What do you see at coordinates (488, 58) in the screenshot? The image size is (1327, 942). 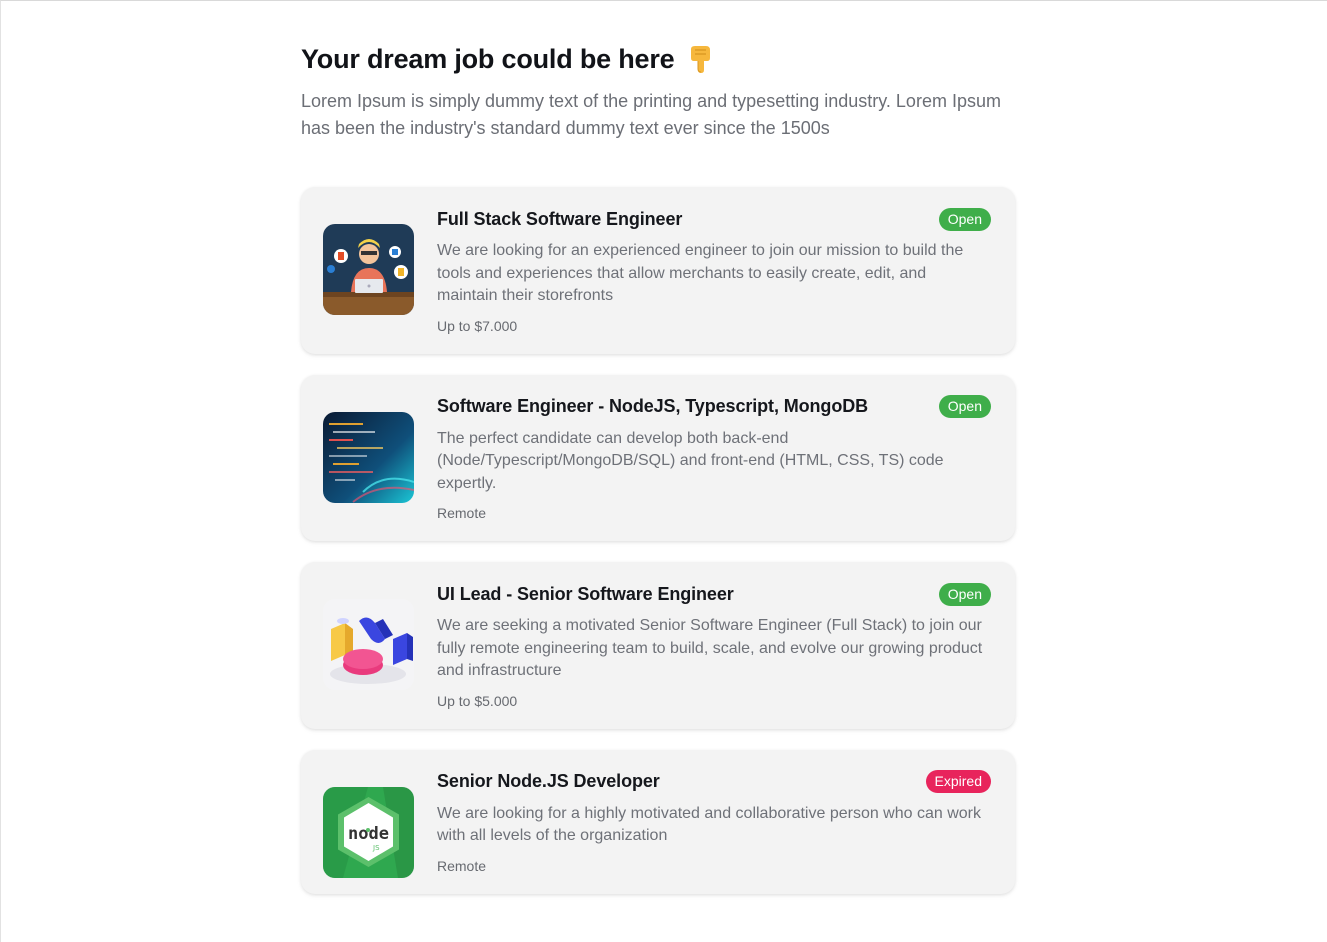 I see `page-title: Your dream job could be here` at bounding box center [488, 58].